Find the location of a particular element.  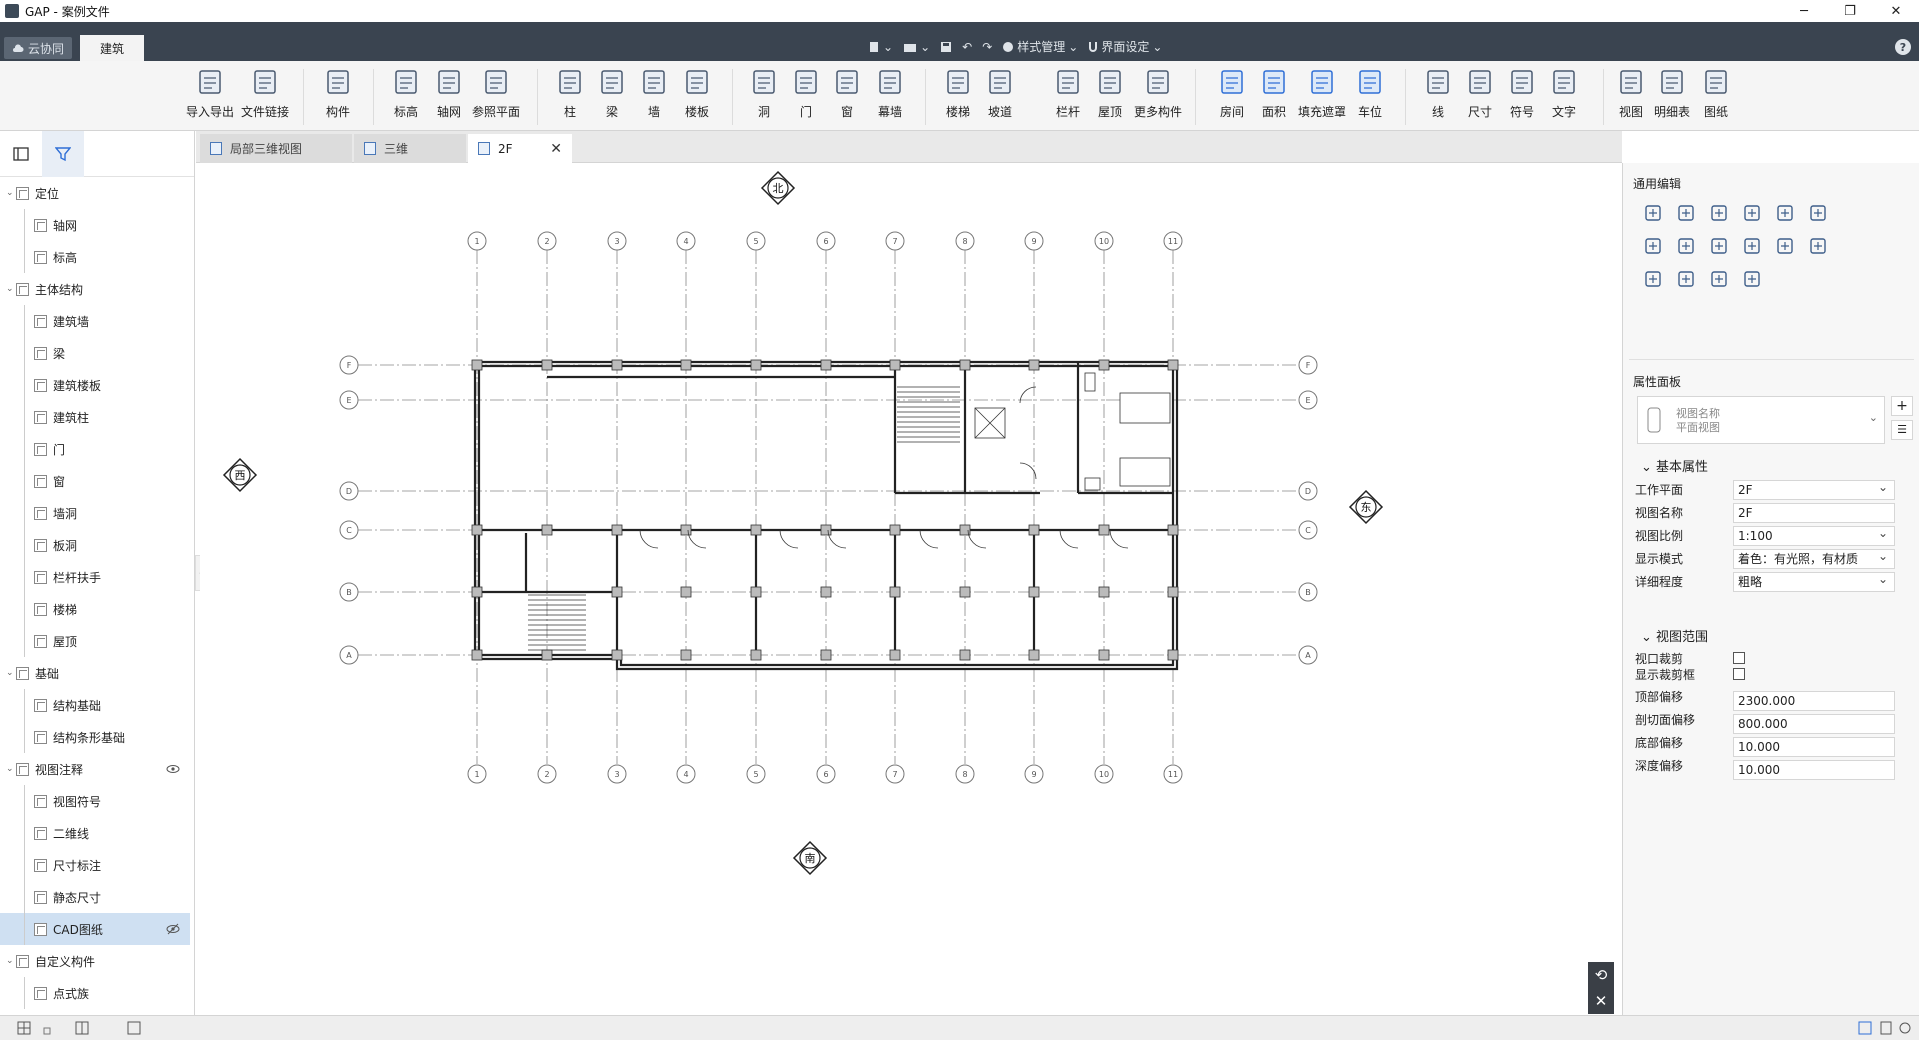

eye-icon is located at coordinates (173, 769).